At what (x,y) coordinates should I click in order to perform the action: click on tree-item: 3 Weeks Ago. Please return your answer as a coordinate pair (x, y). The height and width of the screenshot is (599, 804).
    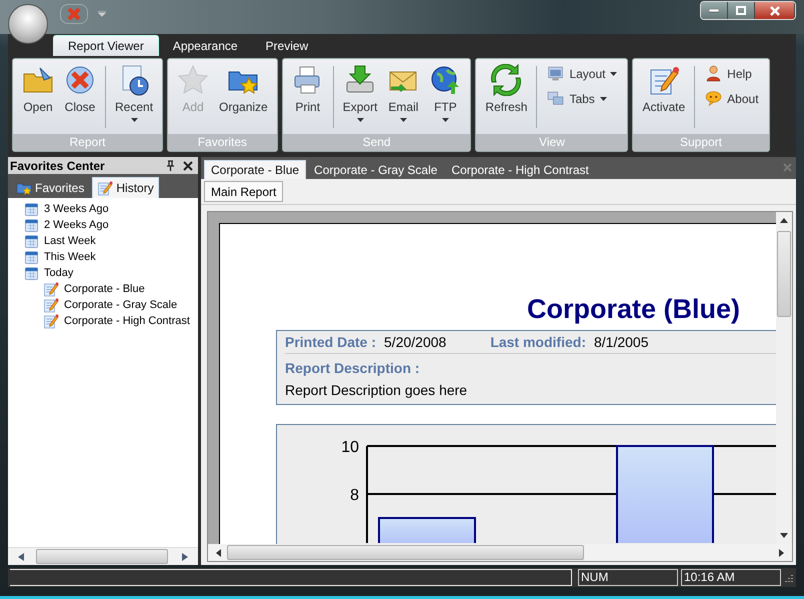
    Looking at the image, I should click on (111, 209).